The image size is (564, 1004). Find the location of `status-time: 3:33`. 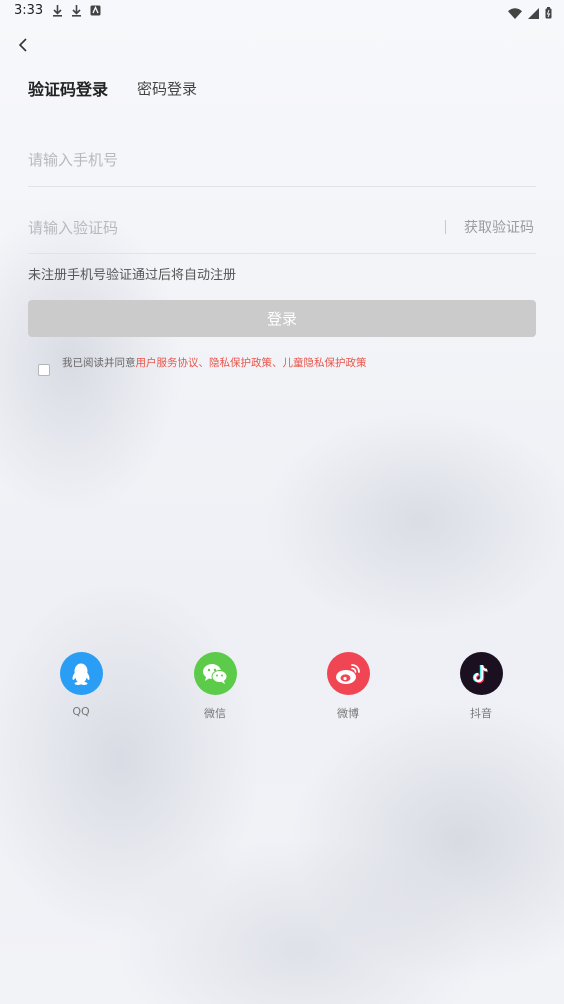

status-time: 3:33 is located at coordinates (29, 10).